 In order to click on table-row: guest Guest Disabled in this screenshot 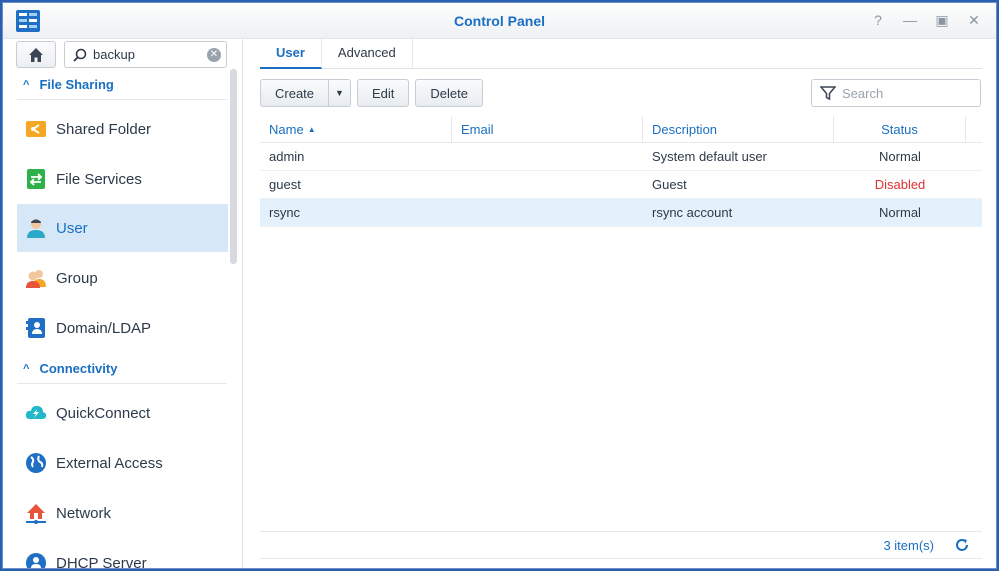, I will do `click(621, 185)`.